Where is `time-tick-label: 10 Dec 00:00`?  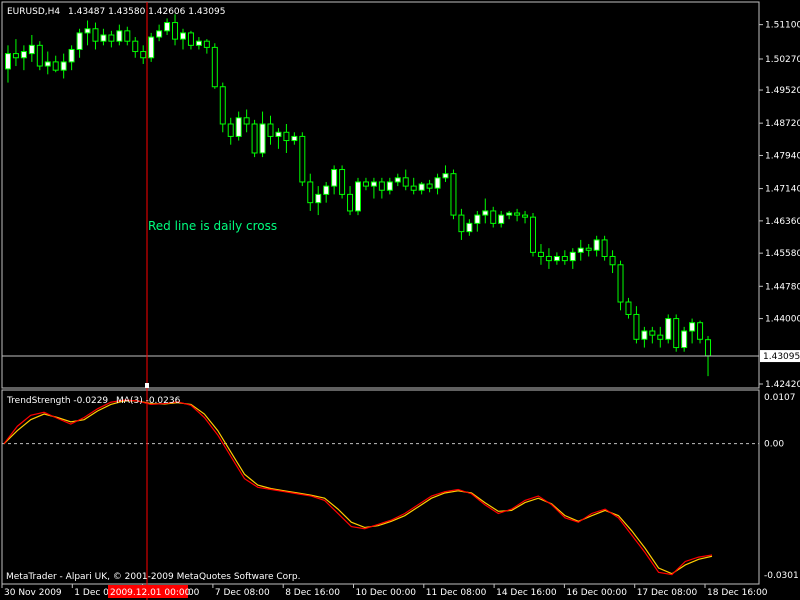 time-tick-label: 10 Dec 00:00 is located at coordinates (386, 593).